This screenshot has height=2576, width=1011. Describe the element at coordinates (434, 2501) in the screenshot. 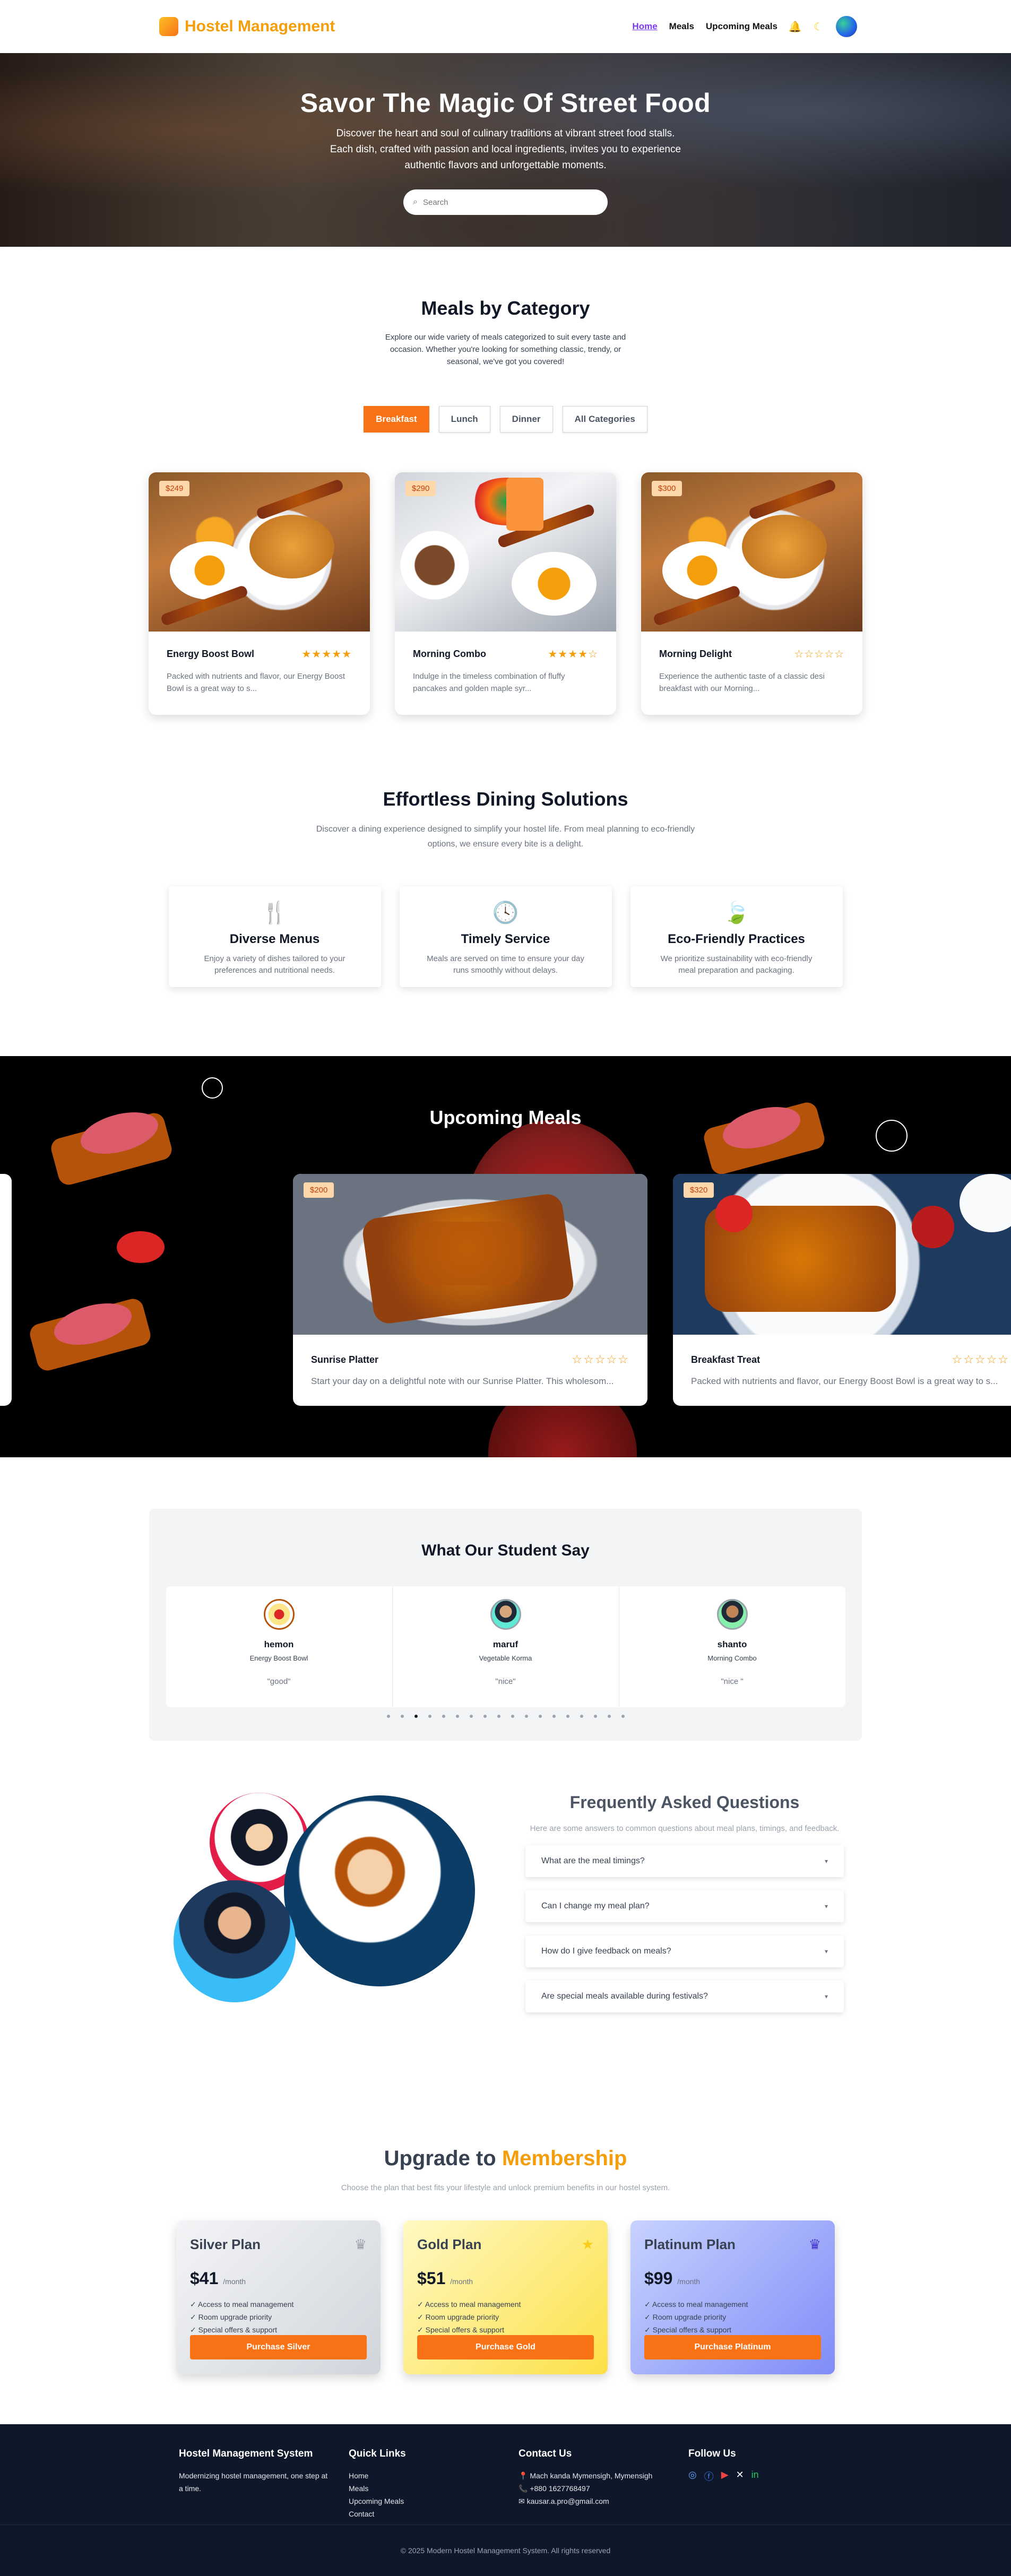

I see `footer-link-upcoming-meals: Upcoming Meals` at that location.